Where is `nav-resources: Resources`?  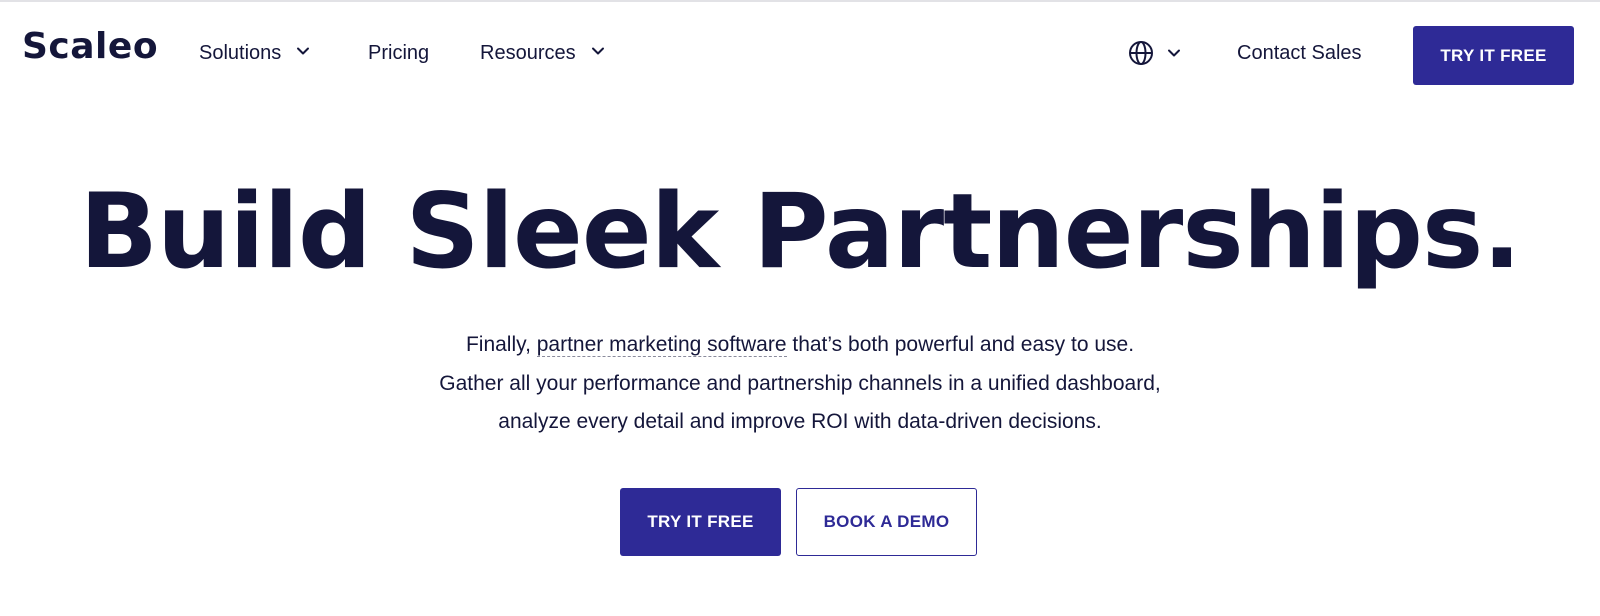
nav-resources: Resources is located at coordinates (543, 53).